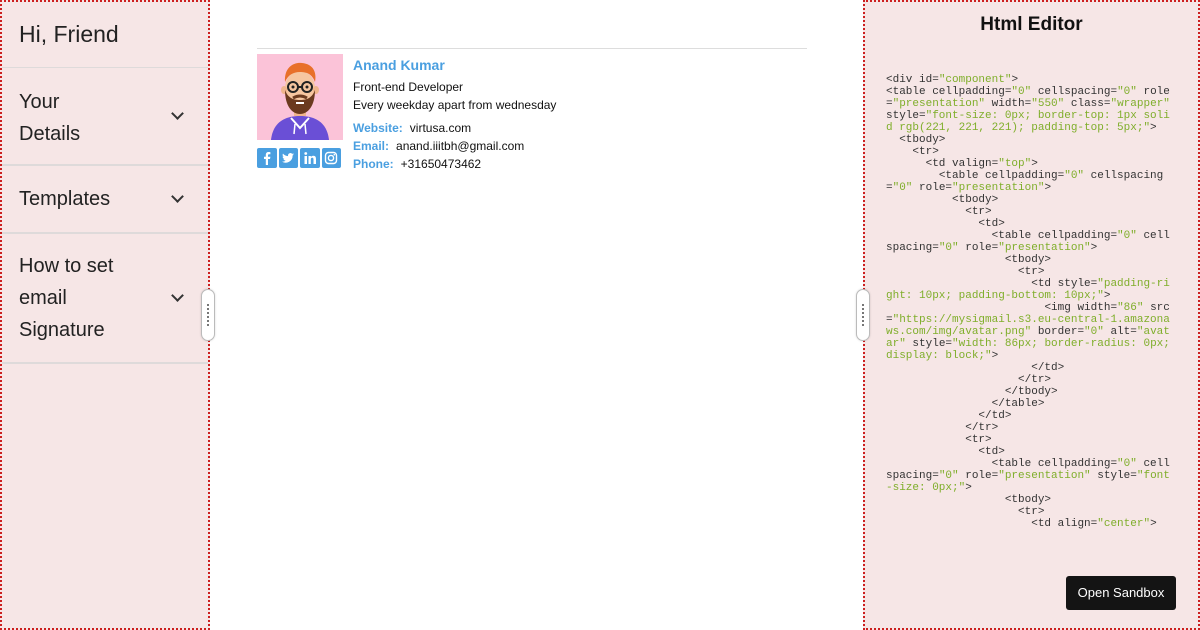 This screenshot has height=630, width=1200. Describe the element at coordinates (105, 299) in the screenshot. I see `accordion-how-to-set-email-signature: How to set email Signature` at that location.